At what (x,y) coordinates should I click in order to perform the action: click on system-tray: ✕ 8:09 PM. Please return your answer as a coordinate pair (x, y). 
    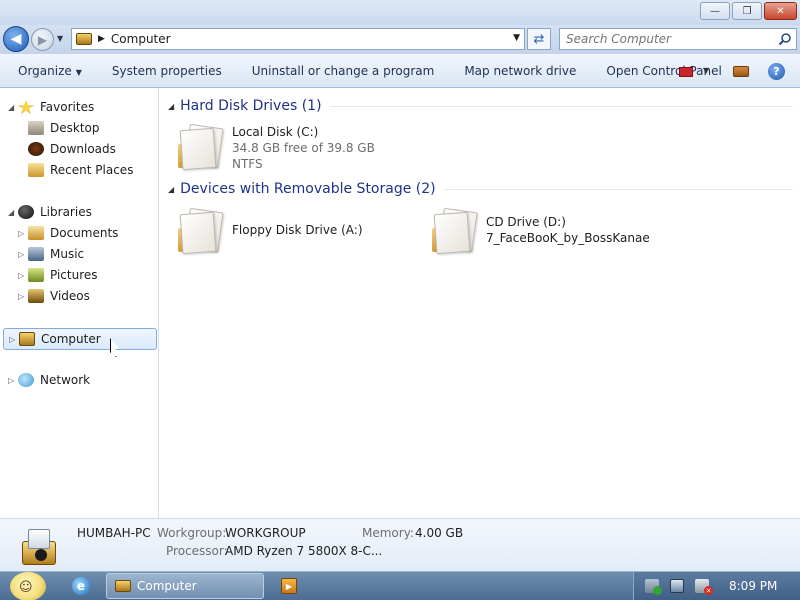
    Looking at the image, I should click on (716, 586).